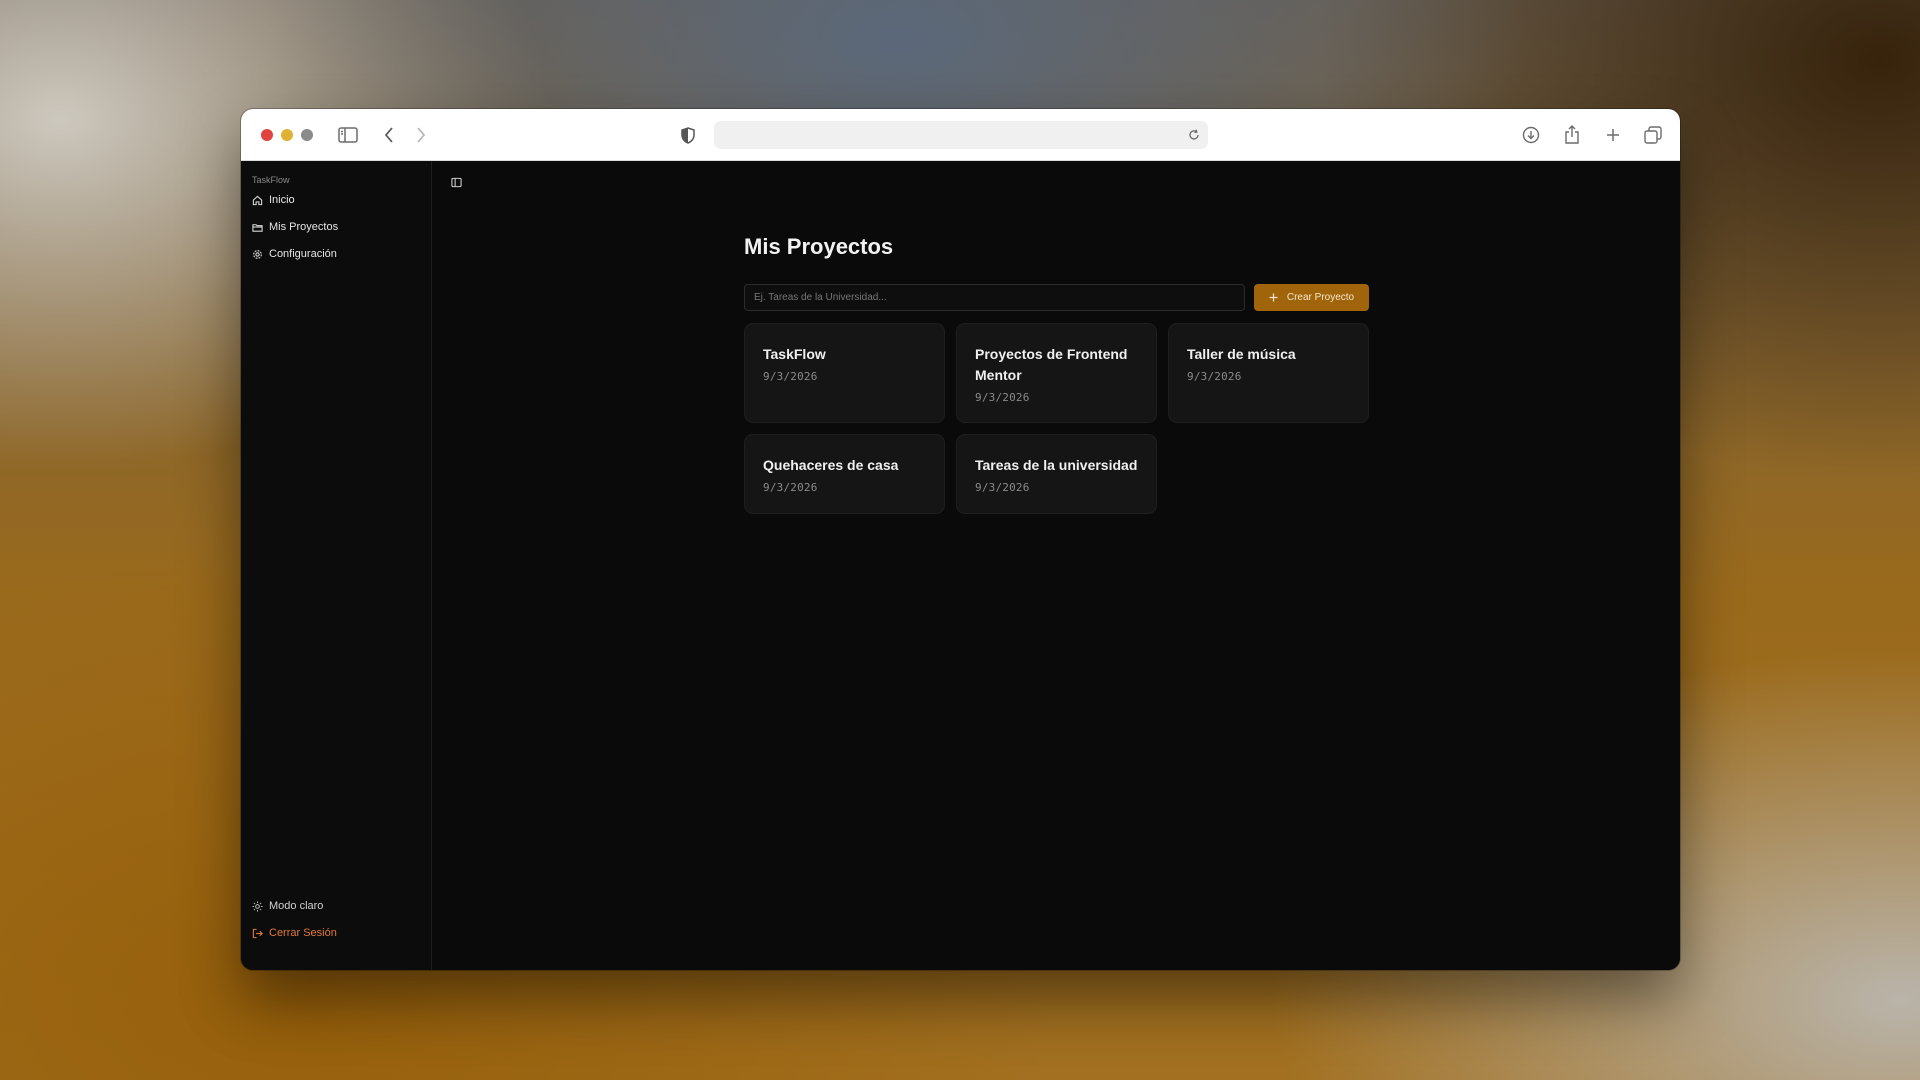 This screenshot has width=1920, height=1080. Describe the element at coordinates (271, 180) in the screenshot. I see `brand-label: TaskFlow` at that location.